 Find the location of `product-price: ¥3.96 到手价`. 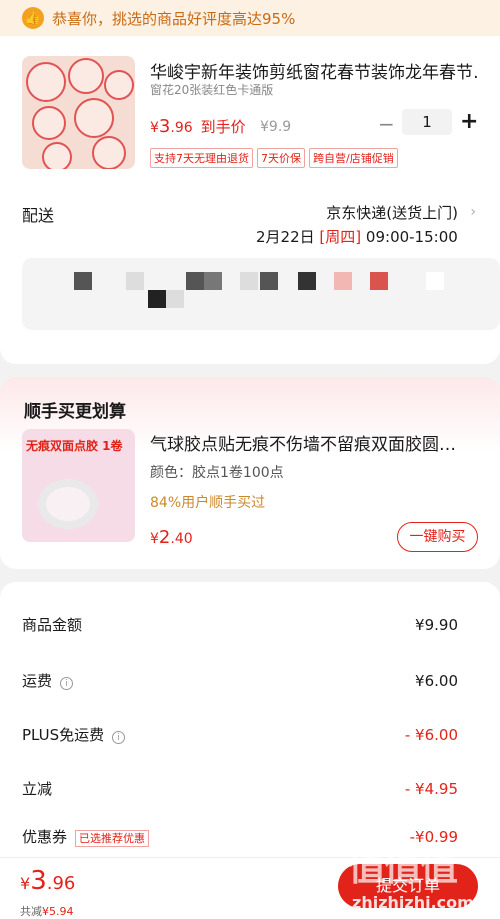

product-price: ¥3.96 到手价 is located at coordinates (198, 126).